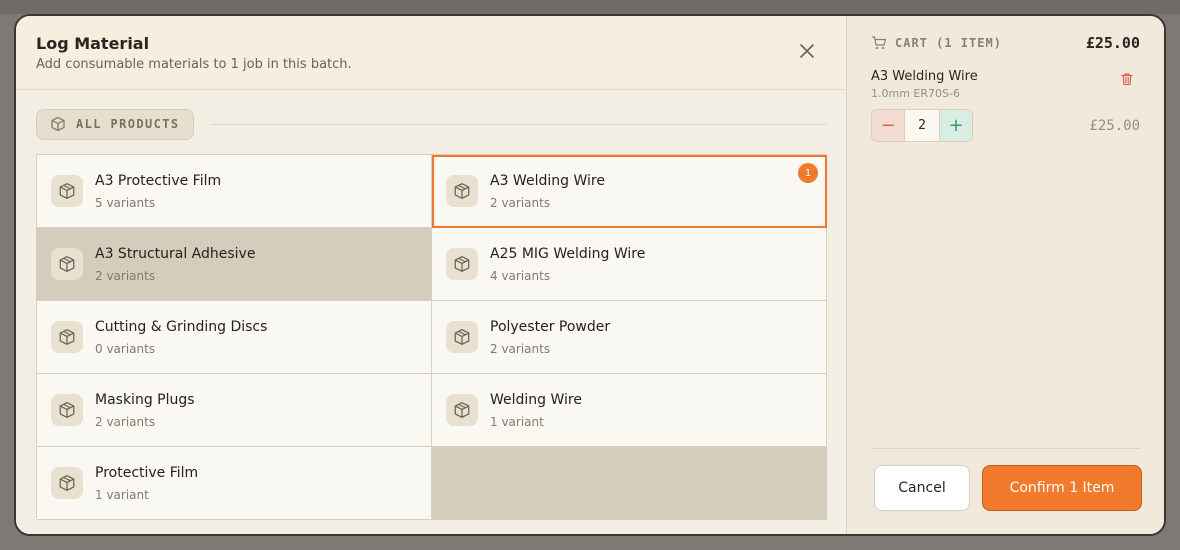  What do you see at coordinates (915, 93) in the screenshot?
I see `cart-item-variant: 1.0mm ER70S-6` at bounding box center [915, 93].